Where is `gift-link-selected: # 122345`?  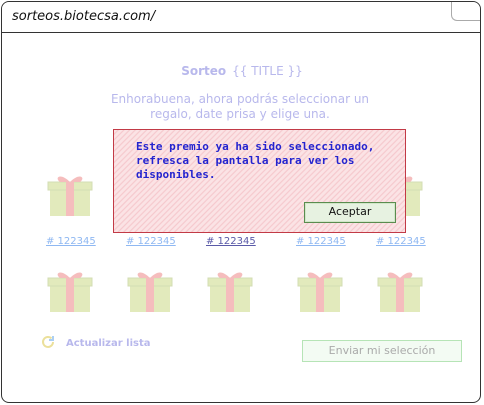 gift-link-selected: # 122345 is located at coordinates (231, 241).